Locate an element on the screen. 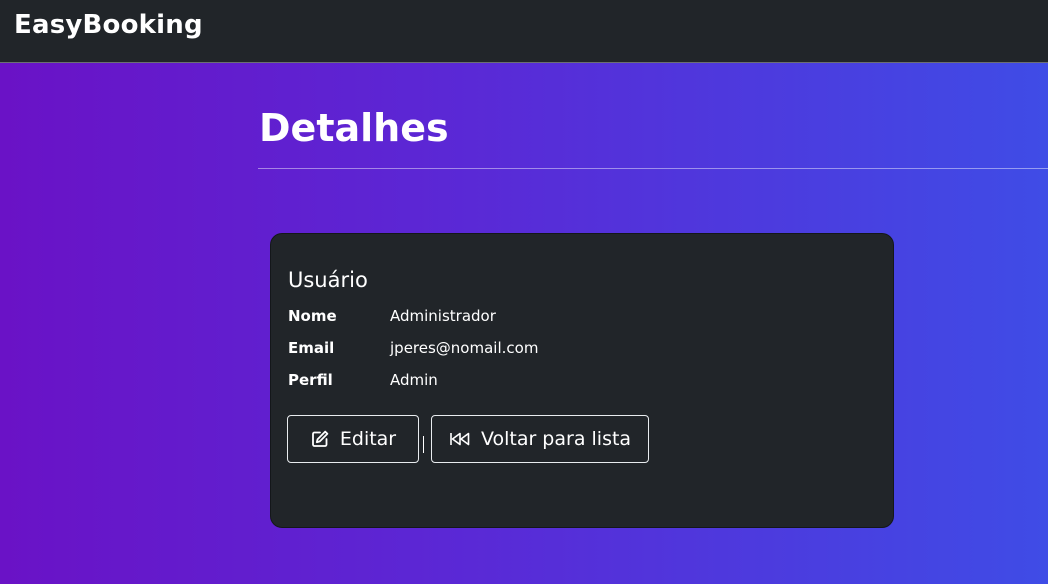 This screenshot has height=584, width=1048. edit-button: Editar is located at coordinates (353, 439).